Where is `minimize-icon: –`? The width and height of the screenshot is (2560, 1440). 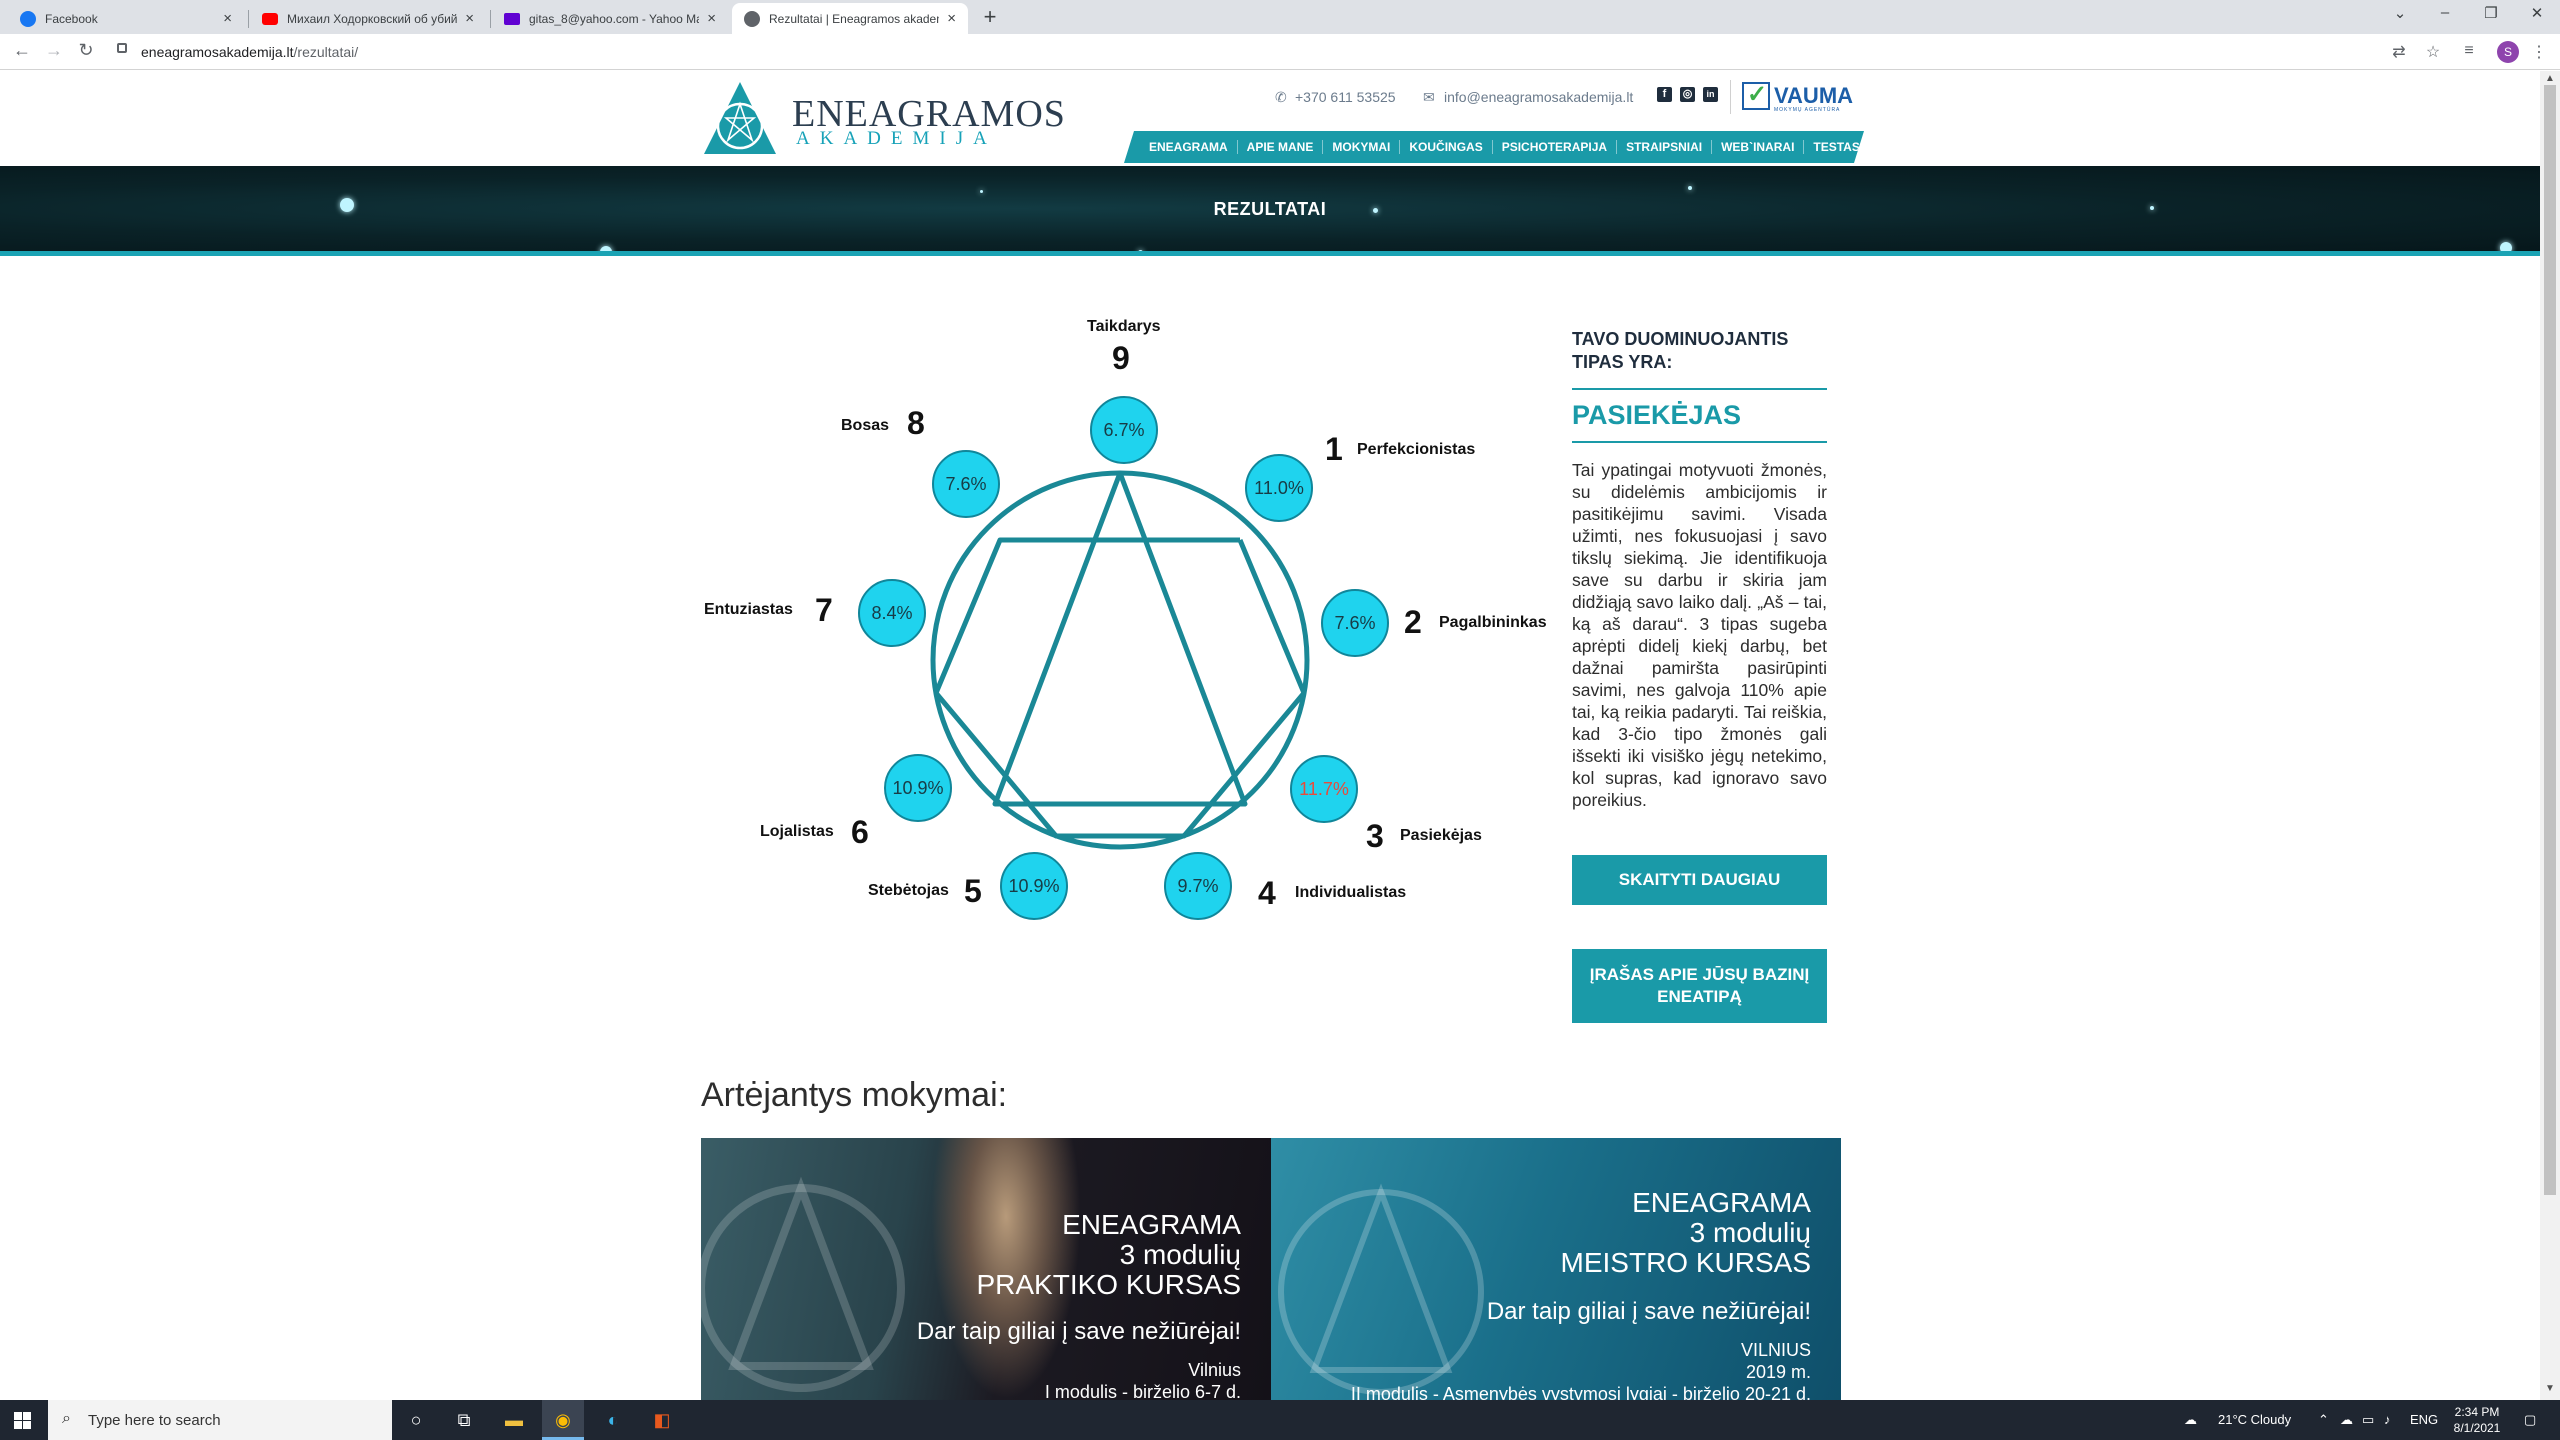 minimize-icon: – is located at coordinates (2445, 12).